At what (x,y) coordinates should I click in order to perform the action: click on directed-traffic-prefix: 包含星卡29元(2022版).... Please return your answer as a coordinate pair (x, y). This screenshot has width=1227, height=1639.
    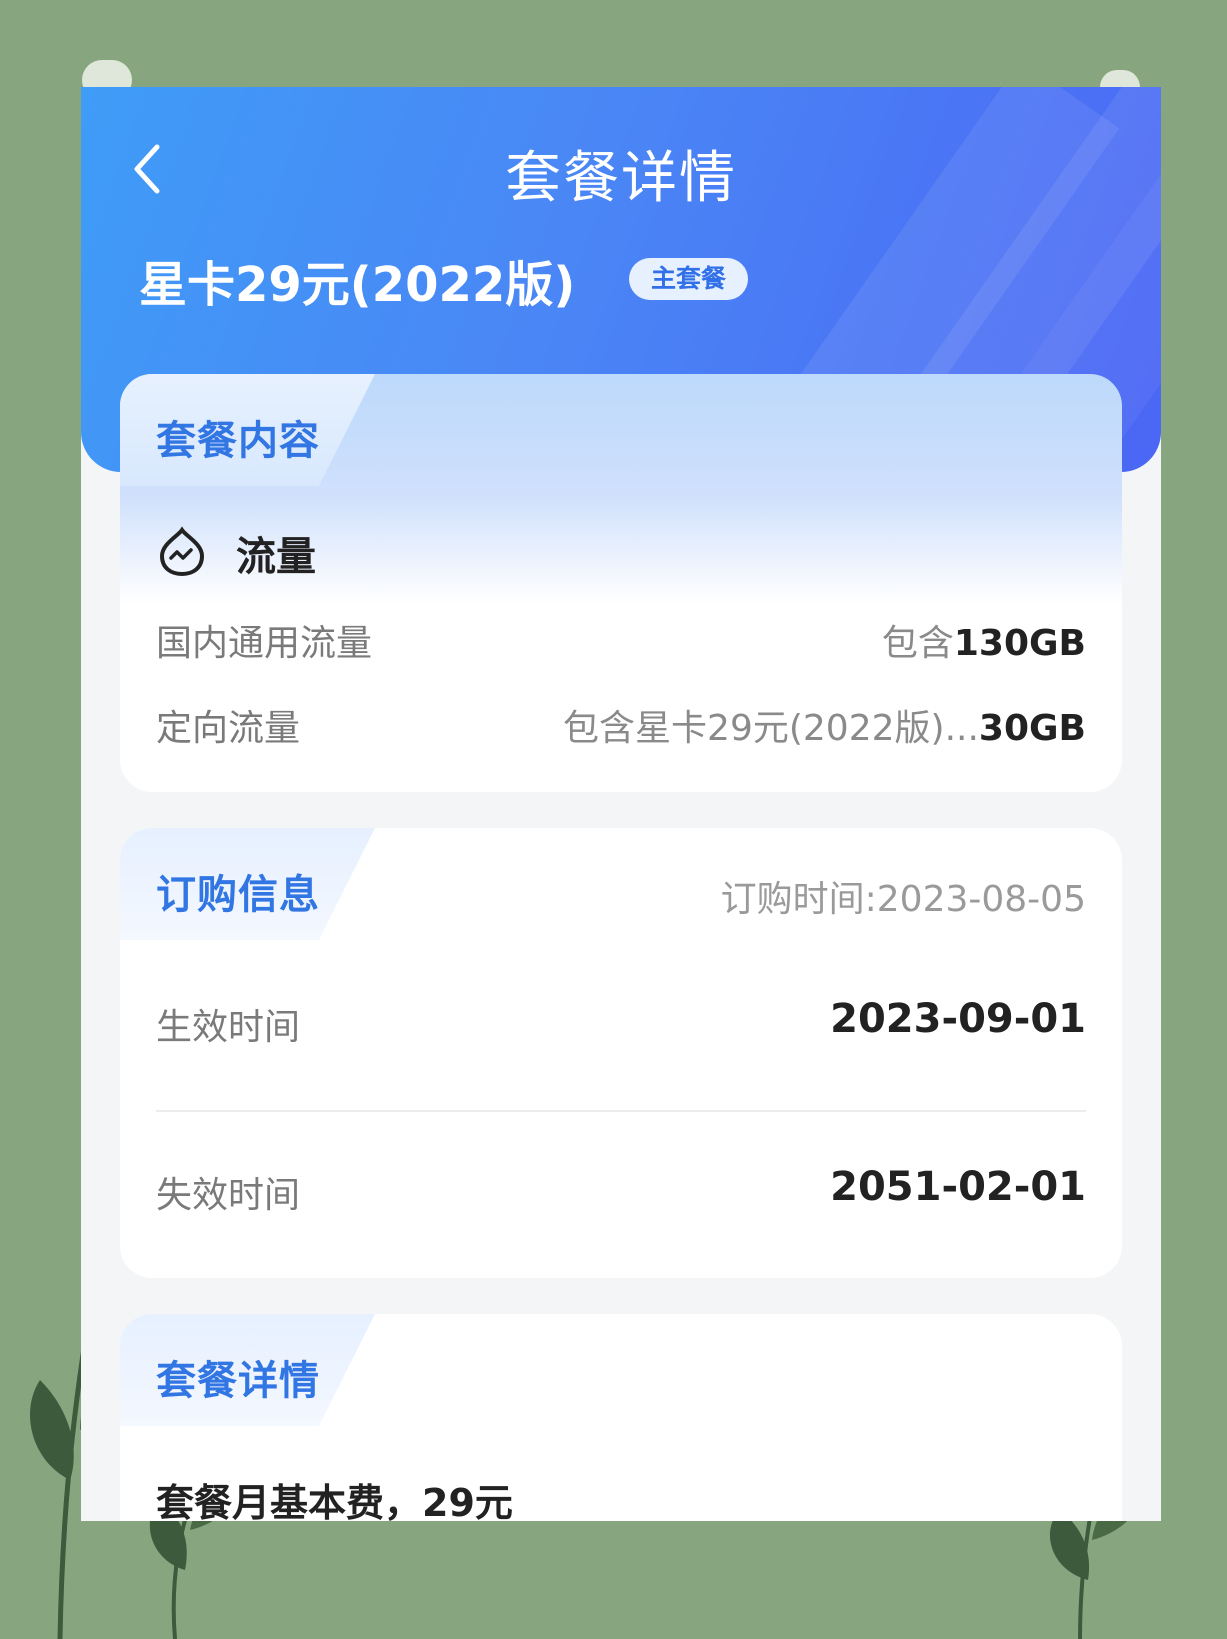
    Looking at the image, I should click on (771, 728).